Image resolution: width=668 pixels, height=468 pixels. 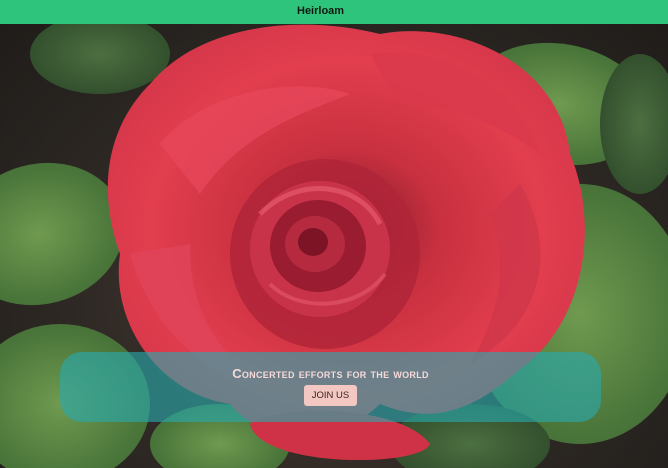 What do you see at coordinates (320, 11) in the screenshot?
I see `brand-title: Heirloam` at bounding box center [320, 11].